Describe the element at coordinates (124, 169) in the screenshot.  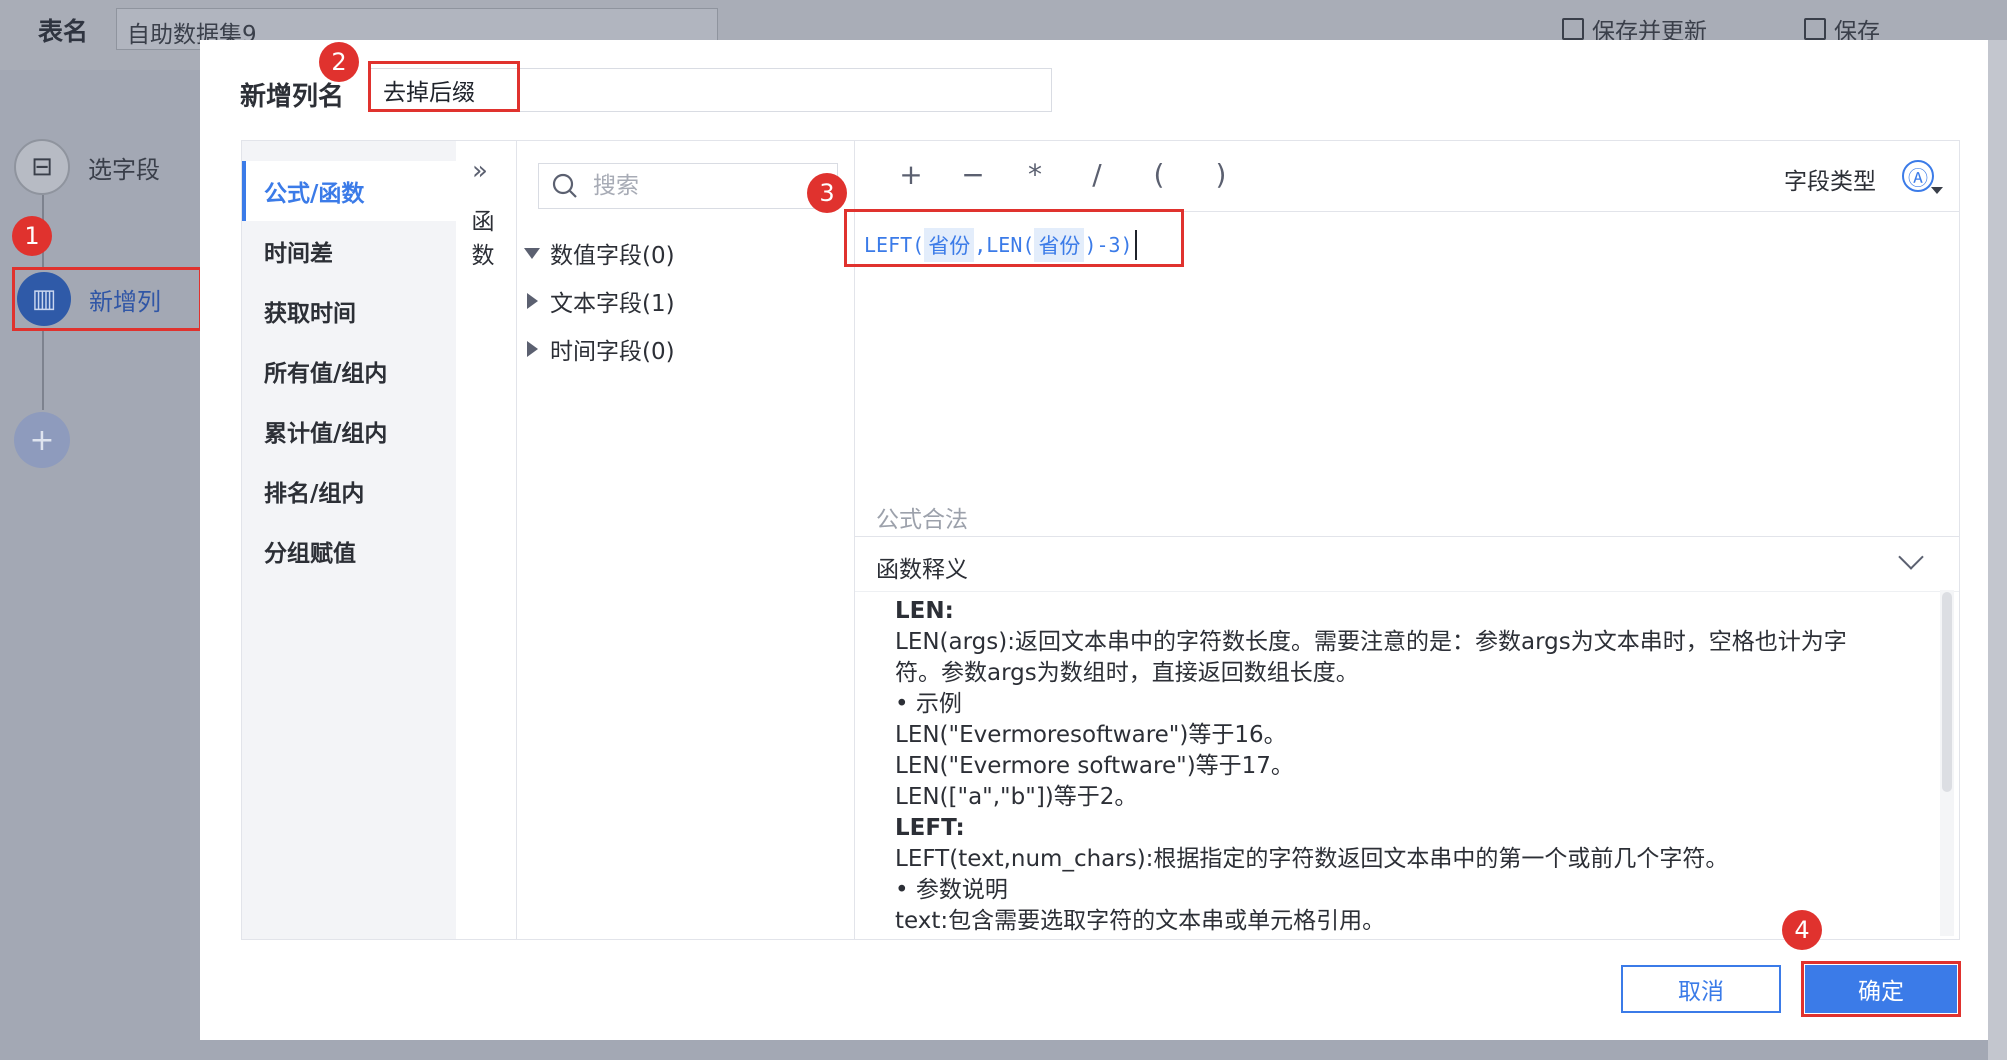
I see `step-label: 选字段` at that location.